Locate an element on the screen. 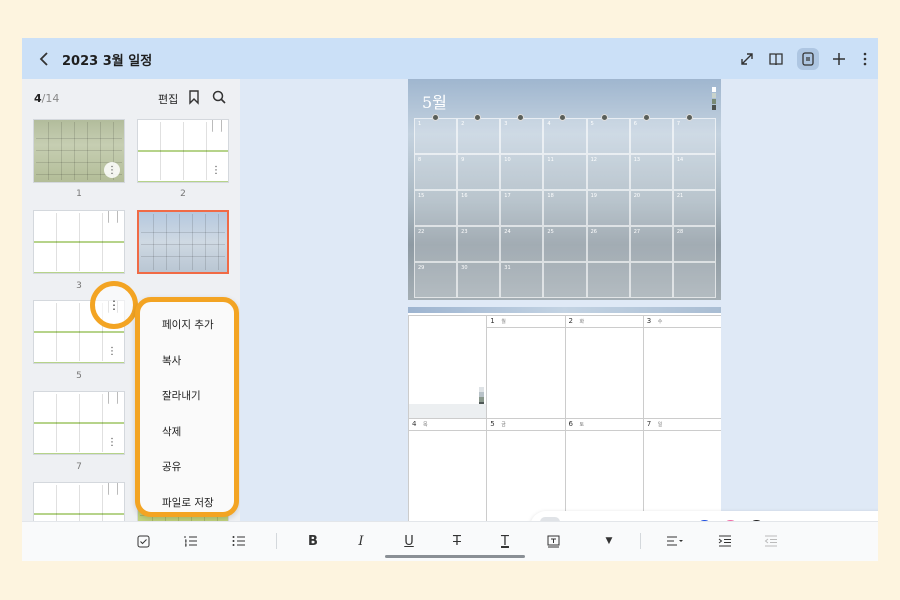 The height and width of the screenshot is (600, 900). numbered-list-icon is located at coordinates (191, 541).